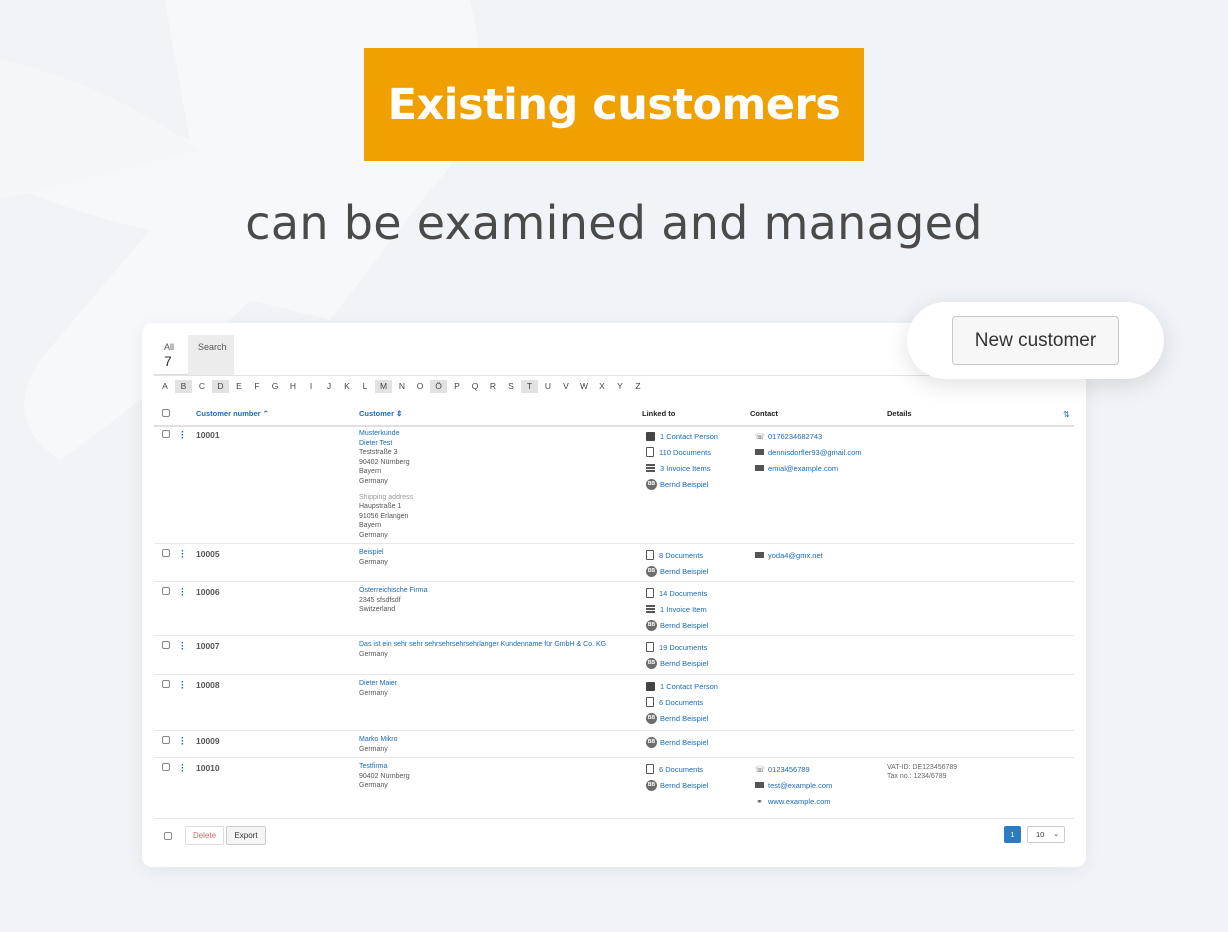  What do you see at coordinates (232, 417) in the screenshot?
I see `column-customer-number: Customer number ⌃` at bounding box center [232, 417].